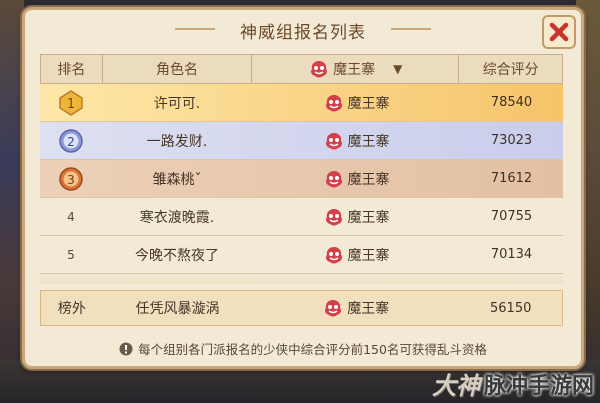 The width and height of the screenshot is (600, 403). I want to click on chevron-down-icon: ▼, so click(398, 69).